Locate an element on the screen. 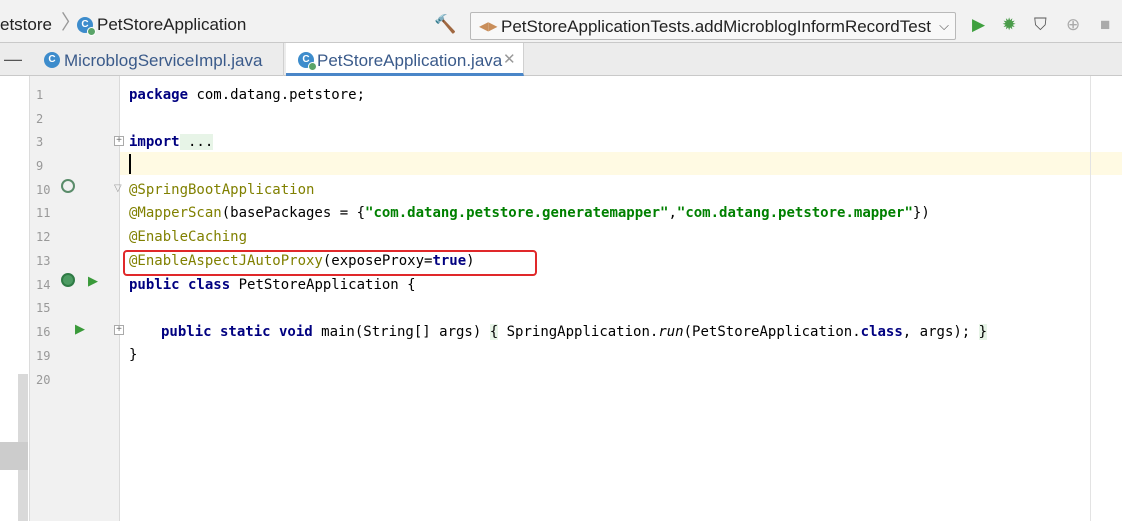 Image resolution: width=1122 pixels, height=521 pixels. fold-collapse-icon: ▽ is located at coordinates (118, 188).